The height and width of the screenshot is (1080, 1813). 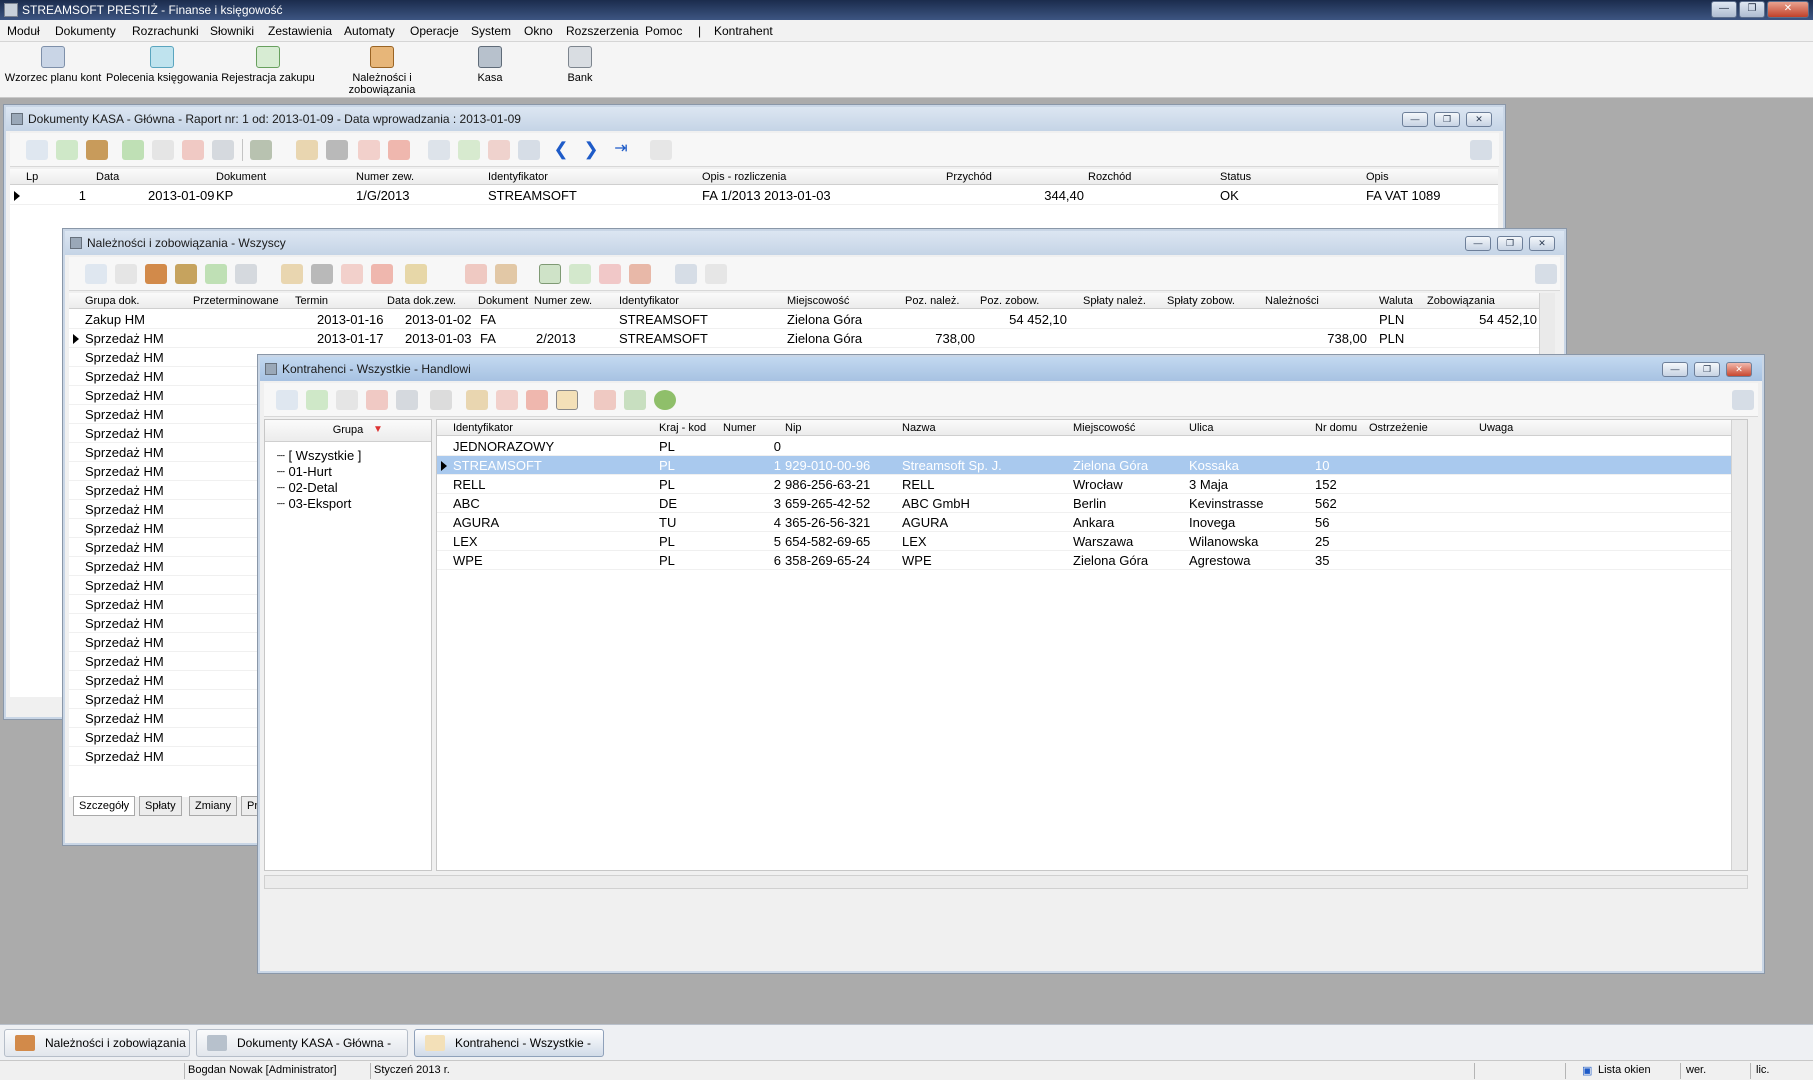 I want to click on col-poz-nalez: Poz. należ., so click(x=932, y=301).